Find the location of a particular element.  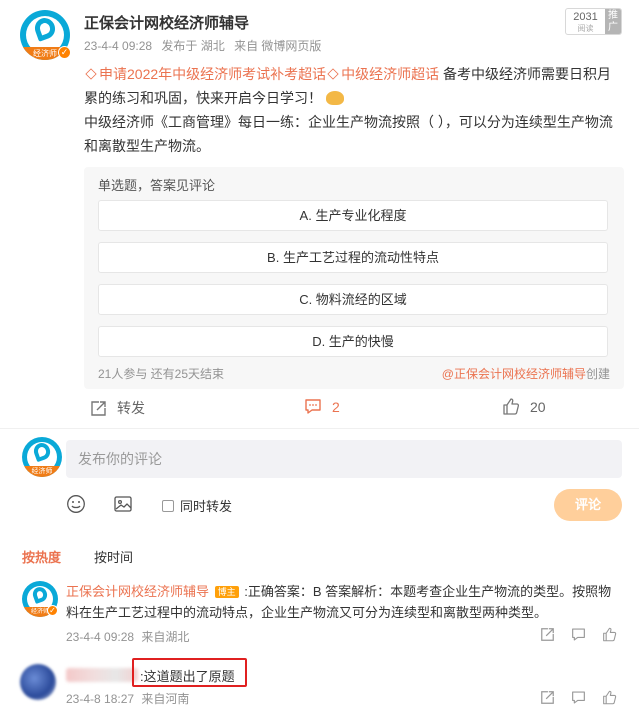

snail-emoji-icon is located at coordinates (334, 98).